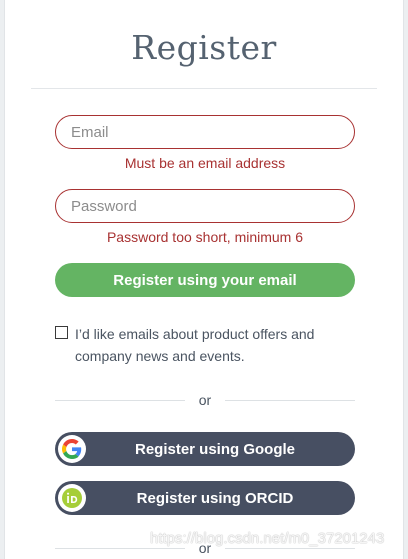 Image resolution: width=408 pixels, height=559 pixels. What do you see at coordinates (215, 449) in the screenshot?
I see `register-google-label: Register using Google` at bounding box center [215, 449].